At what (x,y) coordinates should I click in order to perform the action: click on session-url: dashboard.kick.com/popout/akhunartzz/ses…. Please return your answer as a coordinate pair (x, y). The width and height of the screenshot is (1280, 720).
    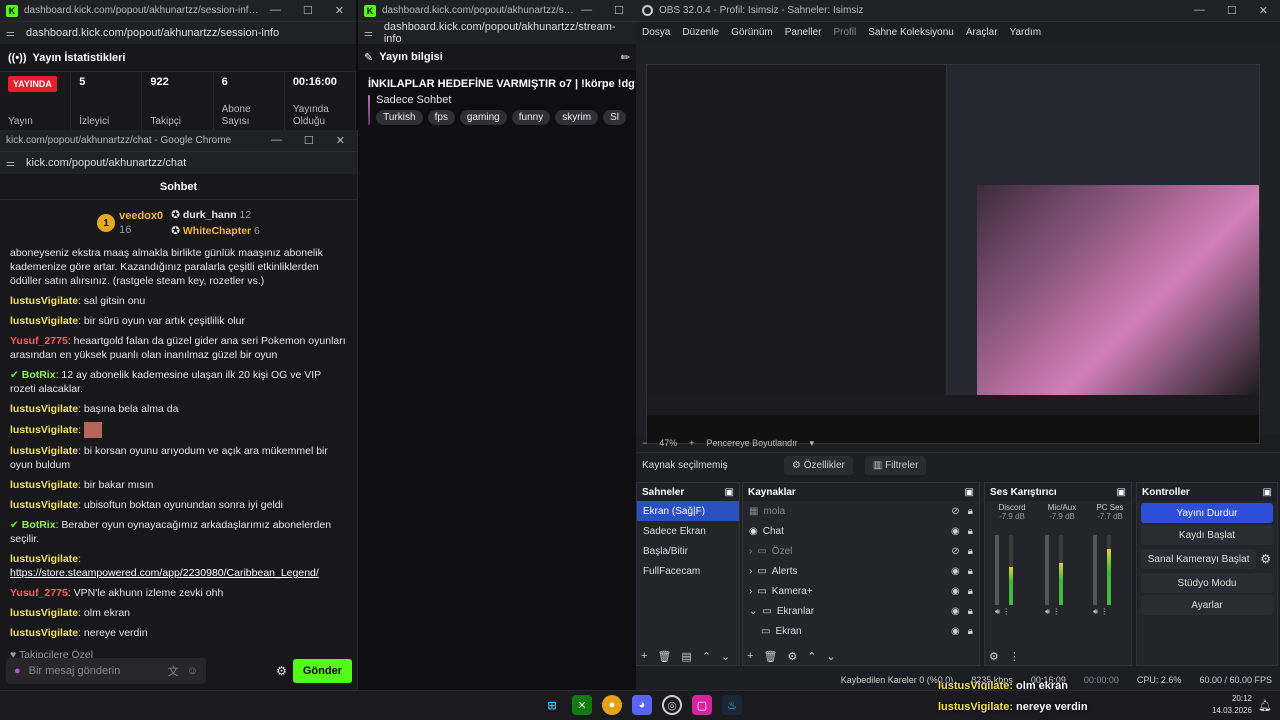
    Looking at the image, I should click on (152, 33).